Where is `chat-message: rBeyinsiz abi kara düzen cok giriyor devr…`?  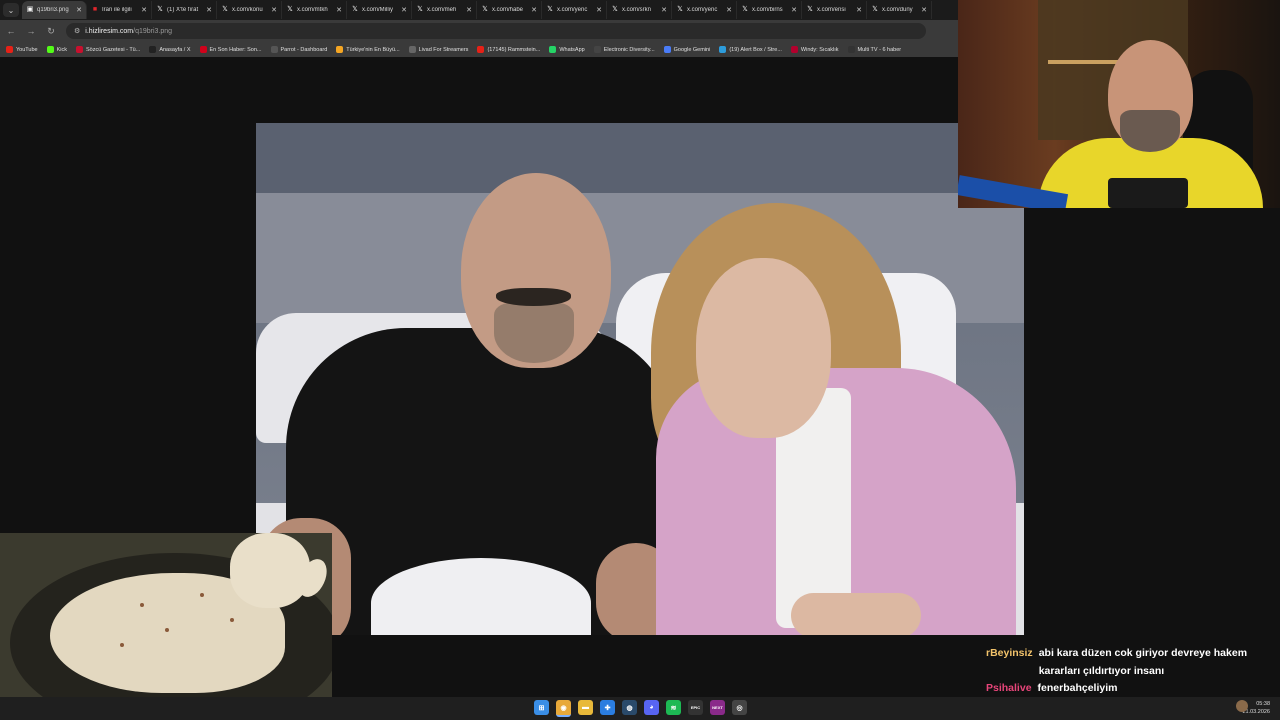 chat-message: rBeyinsiz abi kara düzen cok giriyor devr… is located at coordinates (1131, 662).